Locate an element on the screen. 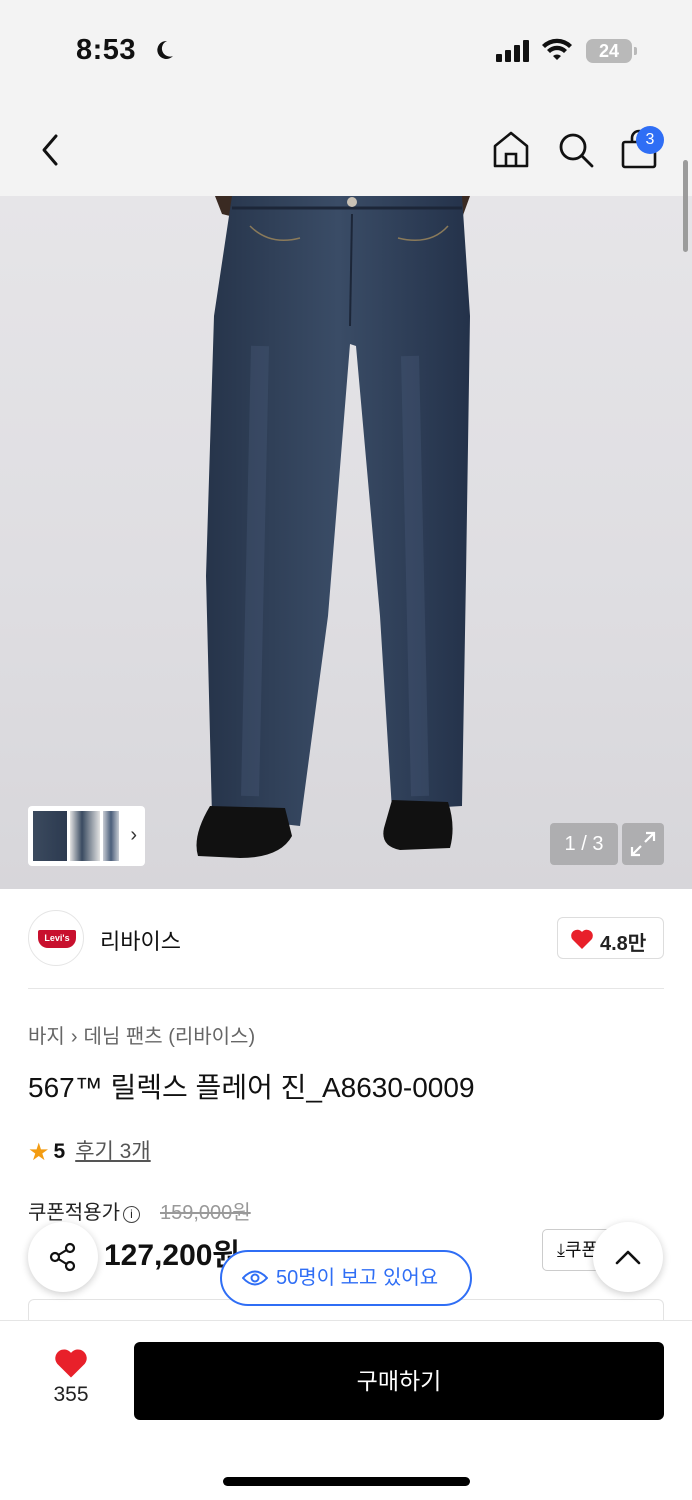 This screenshot has width=692, height=1500. info-icon: i is located at coordinates (131, 1214).